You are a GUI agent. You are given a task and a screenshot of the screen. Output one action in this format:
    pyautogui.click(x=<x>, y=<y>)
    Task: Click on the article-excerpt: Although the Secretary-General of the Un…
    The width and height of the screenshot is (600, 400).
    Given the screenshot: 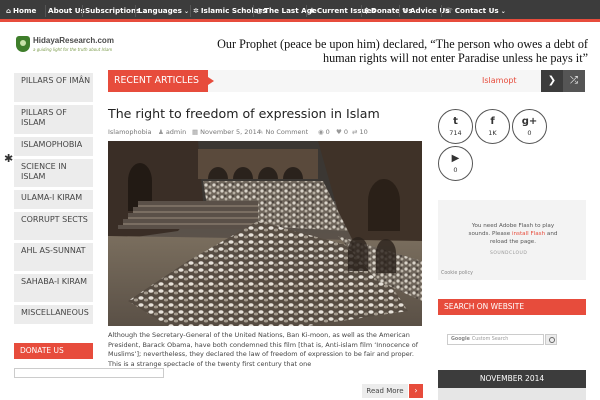 What is the action you would take?
    pyautogui.click(x=263, y=349)
    